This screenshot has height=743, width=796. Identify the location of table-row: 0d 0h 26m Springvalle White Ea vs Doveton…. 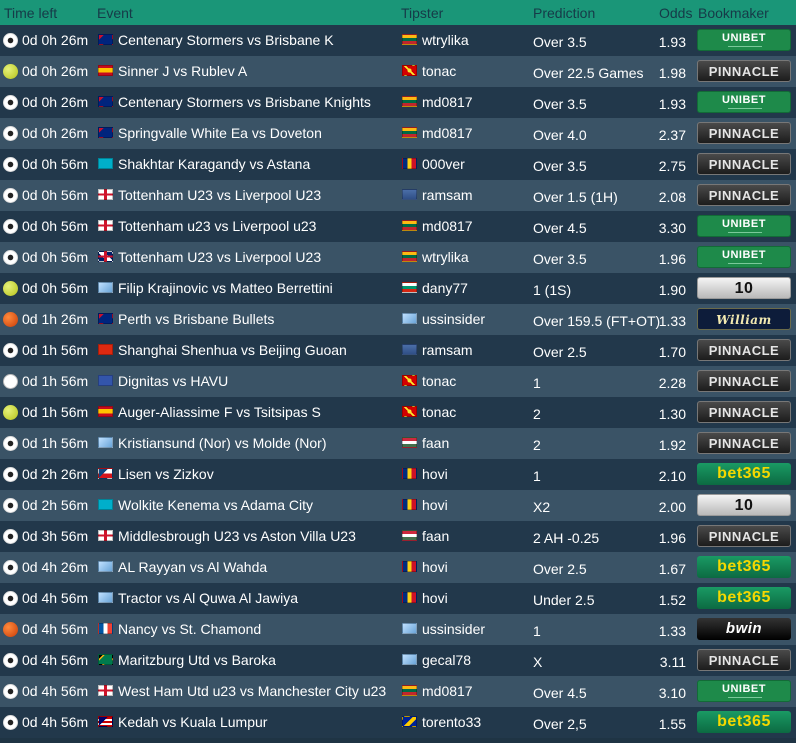
(398, 133).